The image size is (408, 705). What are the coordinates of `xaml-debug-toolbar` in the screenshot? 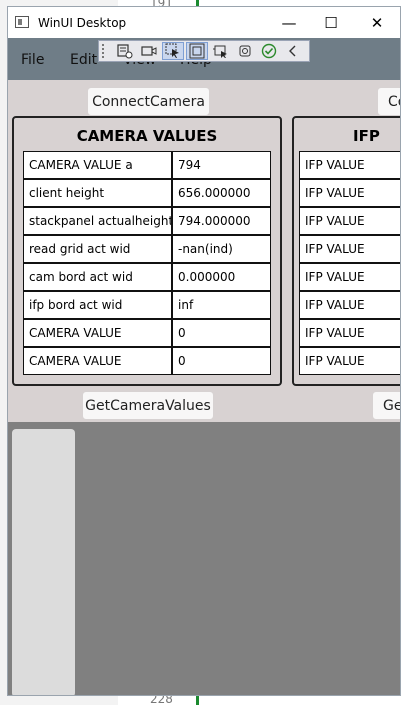 It's located at (204, 51).